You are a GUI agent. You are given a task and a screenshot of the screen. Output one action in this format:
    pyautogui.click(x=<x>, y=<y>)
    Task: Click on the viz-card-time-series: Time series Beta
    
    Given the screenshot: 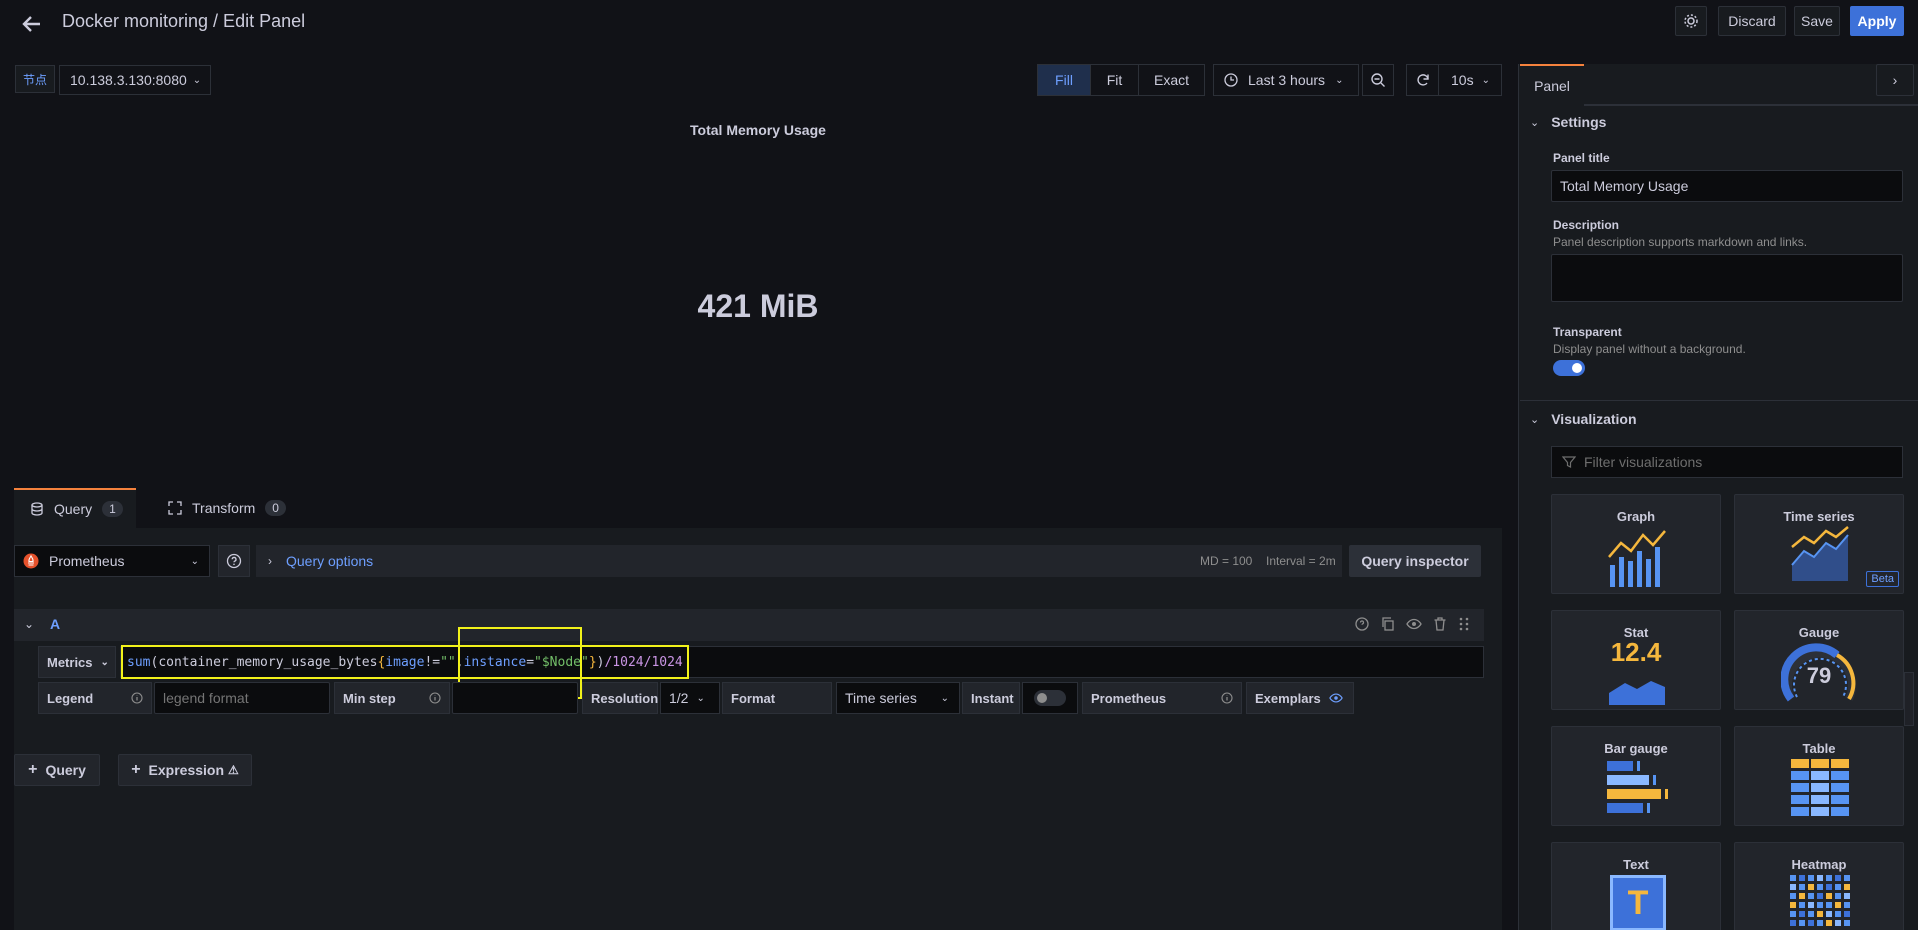 What is the action you would take?
    pyautogui.click(x=1819, y=544)
    